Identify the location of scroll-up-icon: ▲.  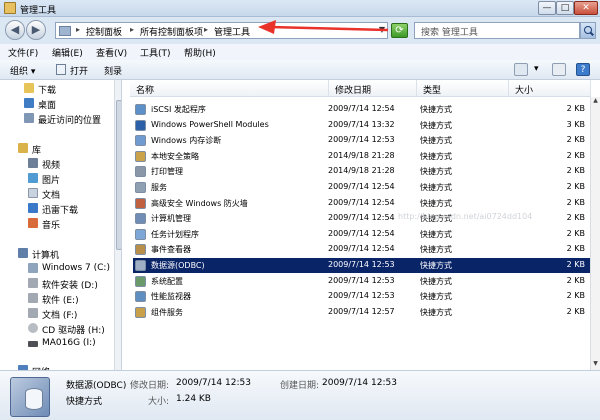
(595, 102).